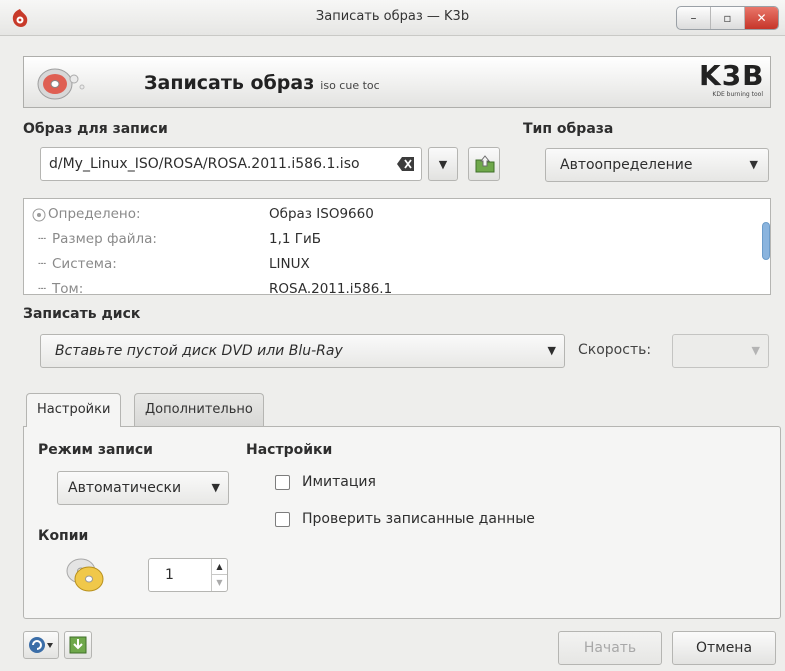 Image resolution: width=785 pixels, height=671 pixels. Describe the element at coordinates (394, 242) in the screenshot. I see `tree-row: ┄ Размер файла: 1,1 ГиБ` at that location.